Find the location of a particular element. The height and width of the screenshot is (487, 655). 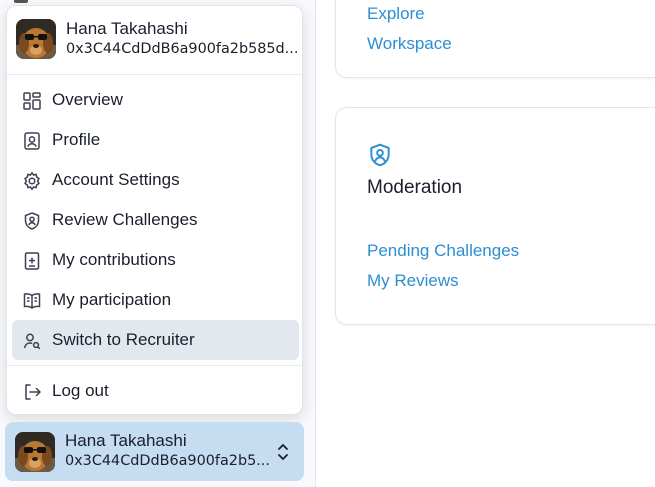

menu-item-overview: Overview is located at coordinates (155, 100).